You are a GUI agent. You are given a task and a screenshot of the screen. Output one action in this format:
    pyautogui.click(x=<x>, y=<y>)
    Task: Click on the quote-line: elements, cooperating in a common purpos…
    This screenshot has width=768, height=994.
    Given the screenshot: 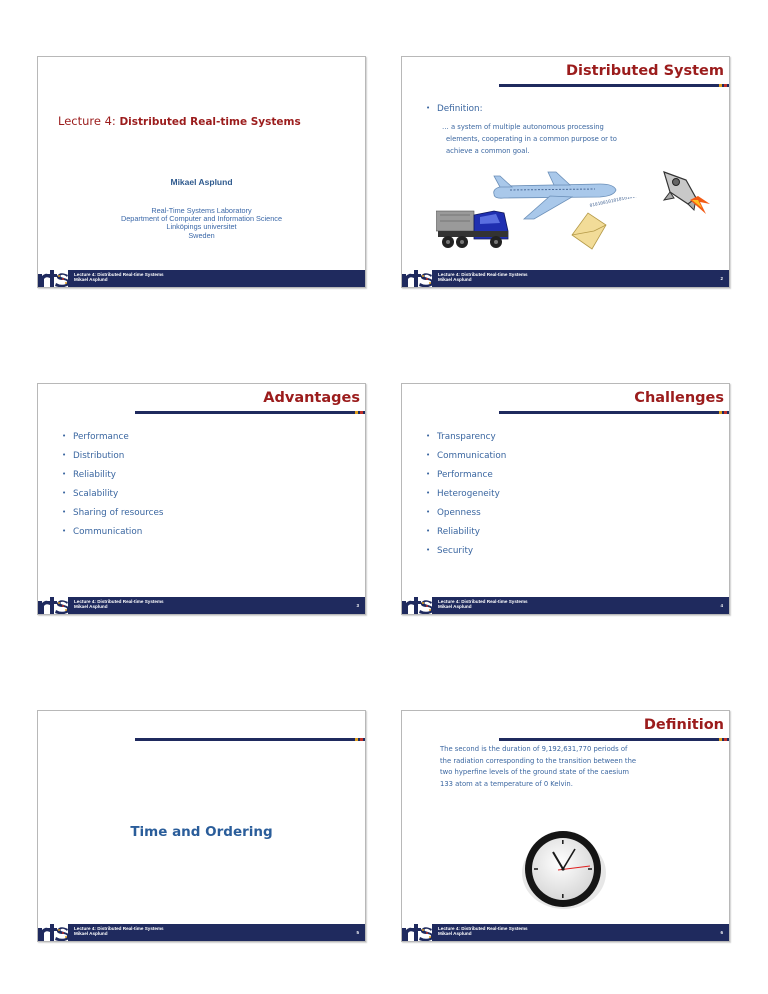 What is the action you would take?
    pyautogui.click(x=531, y=139)
    